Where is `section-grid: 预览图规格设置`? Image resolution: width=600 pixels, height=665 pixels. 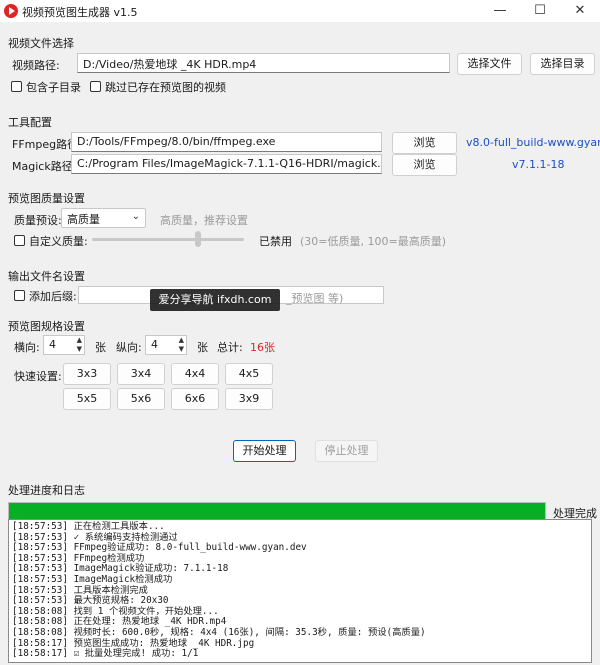
section-grid: 预览图规格设置 is located at coordinates (46, 326).